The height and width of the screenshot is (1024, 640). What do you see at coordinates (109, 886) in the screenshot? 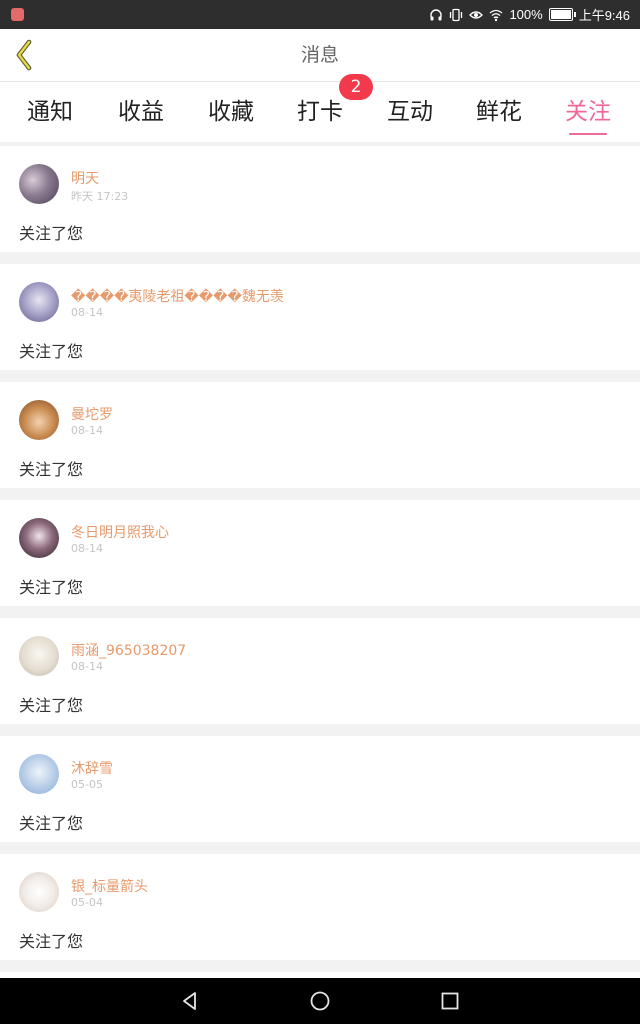
I see `user-name: 银_标量箭头` at bounding box center [109, 886].